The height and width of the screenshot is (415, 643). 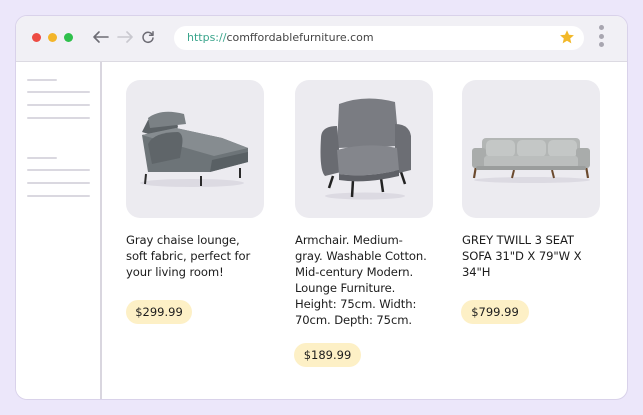 I want to click on product-image-armchair, so click(x=364, y=149).